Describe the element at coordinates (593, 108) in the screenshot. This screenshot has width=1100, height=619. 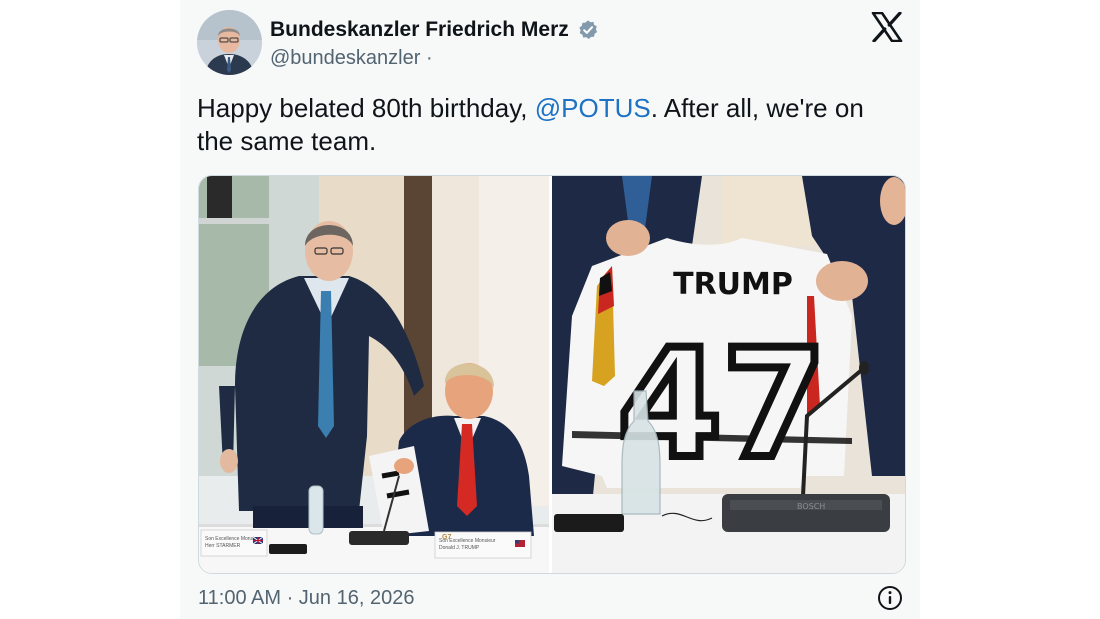
I see `mention-link: @POTUS` at that location.